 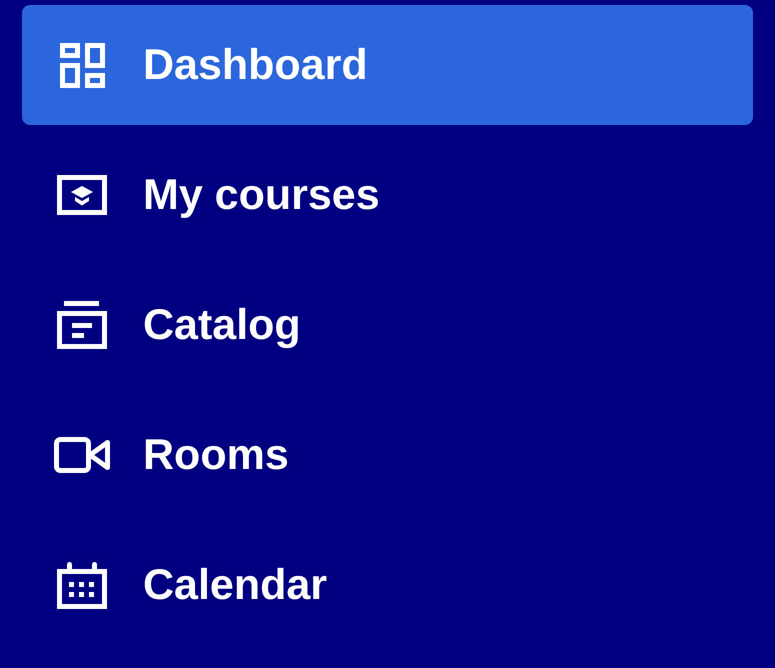 What do you see at coordinates (82, 325) in the screenshot?
I see `stacked-card-icon` at bounding box center [82, 325].